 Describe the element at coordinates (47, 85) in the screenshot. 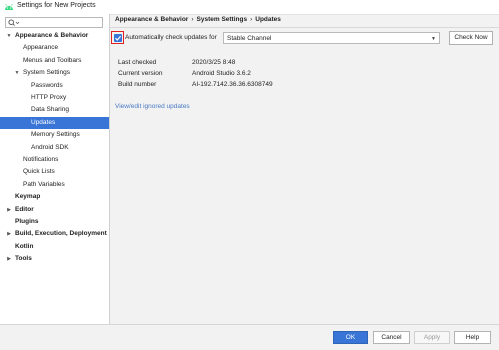

I see `sidebar-item-label: Passwords` at that location.